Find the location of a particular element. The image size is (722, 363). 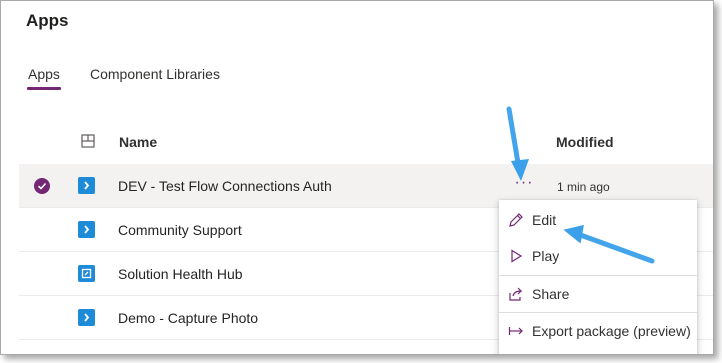

active-tab-indicator is located at coordinates (44, 88).